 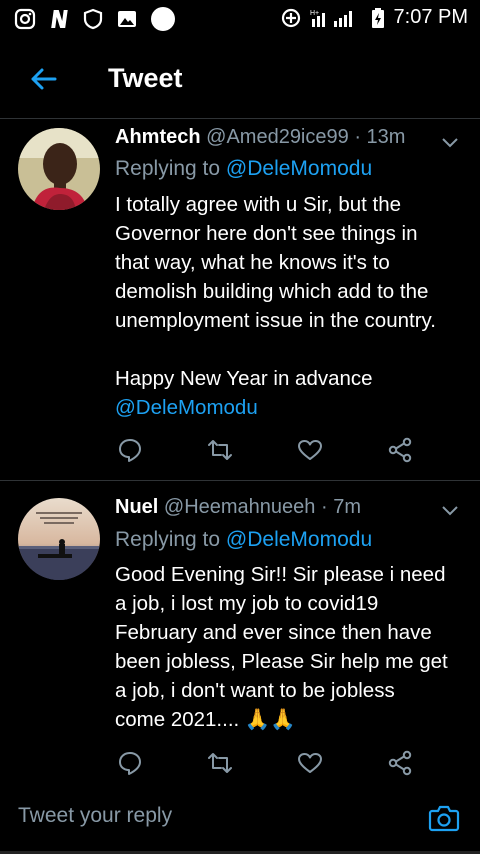 I want to click on tweet-text-line: I totally agree with u Sir, but the, so click(x=258, y=204).